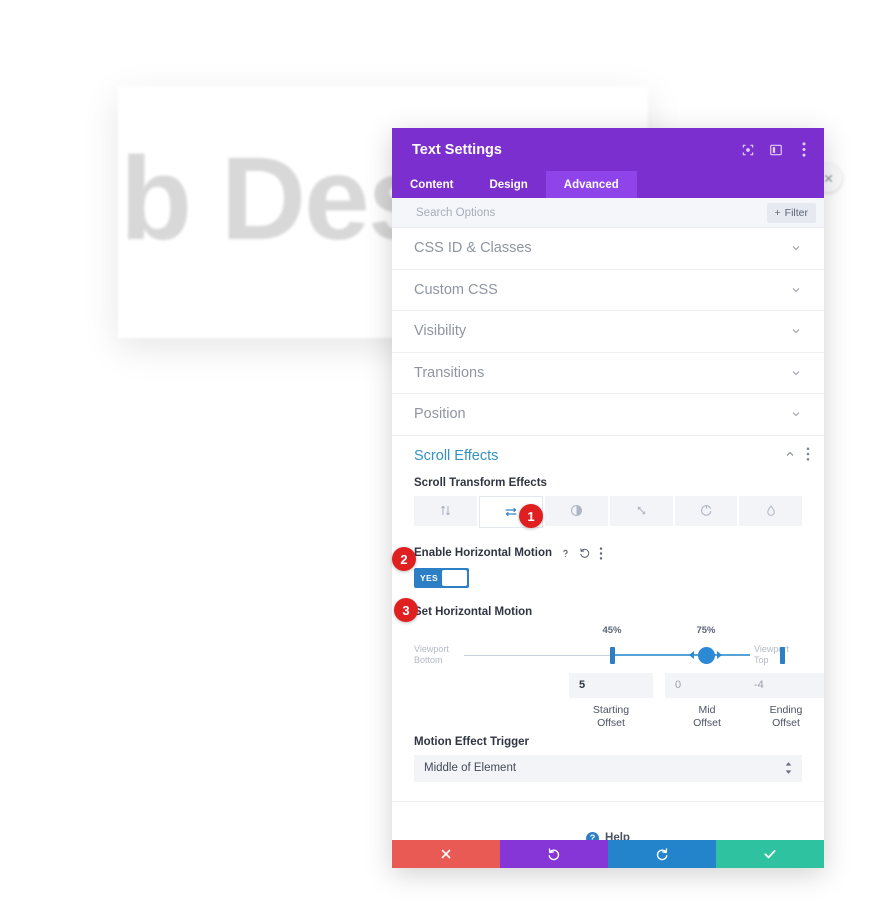  I want to click on accordion-visibility: Visibility, so click(608, 332).